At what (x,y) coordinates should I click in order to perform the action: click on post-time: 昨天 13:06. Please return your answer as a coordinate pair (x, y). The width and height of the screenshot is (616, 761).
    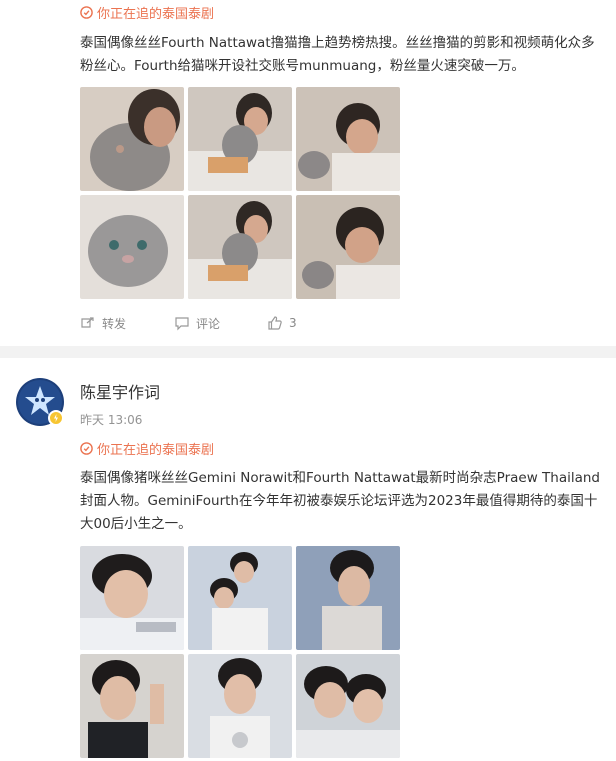
    Looking at the image, I should click on (111, 420).